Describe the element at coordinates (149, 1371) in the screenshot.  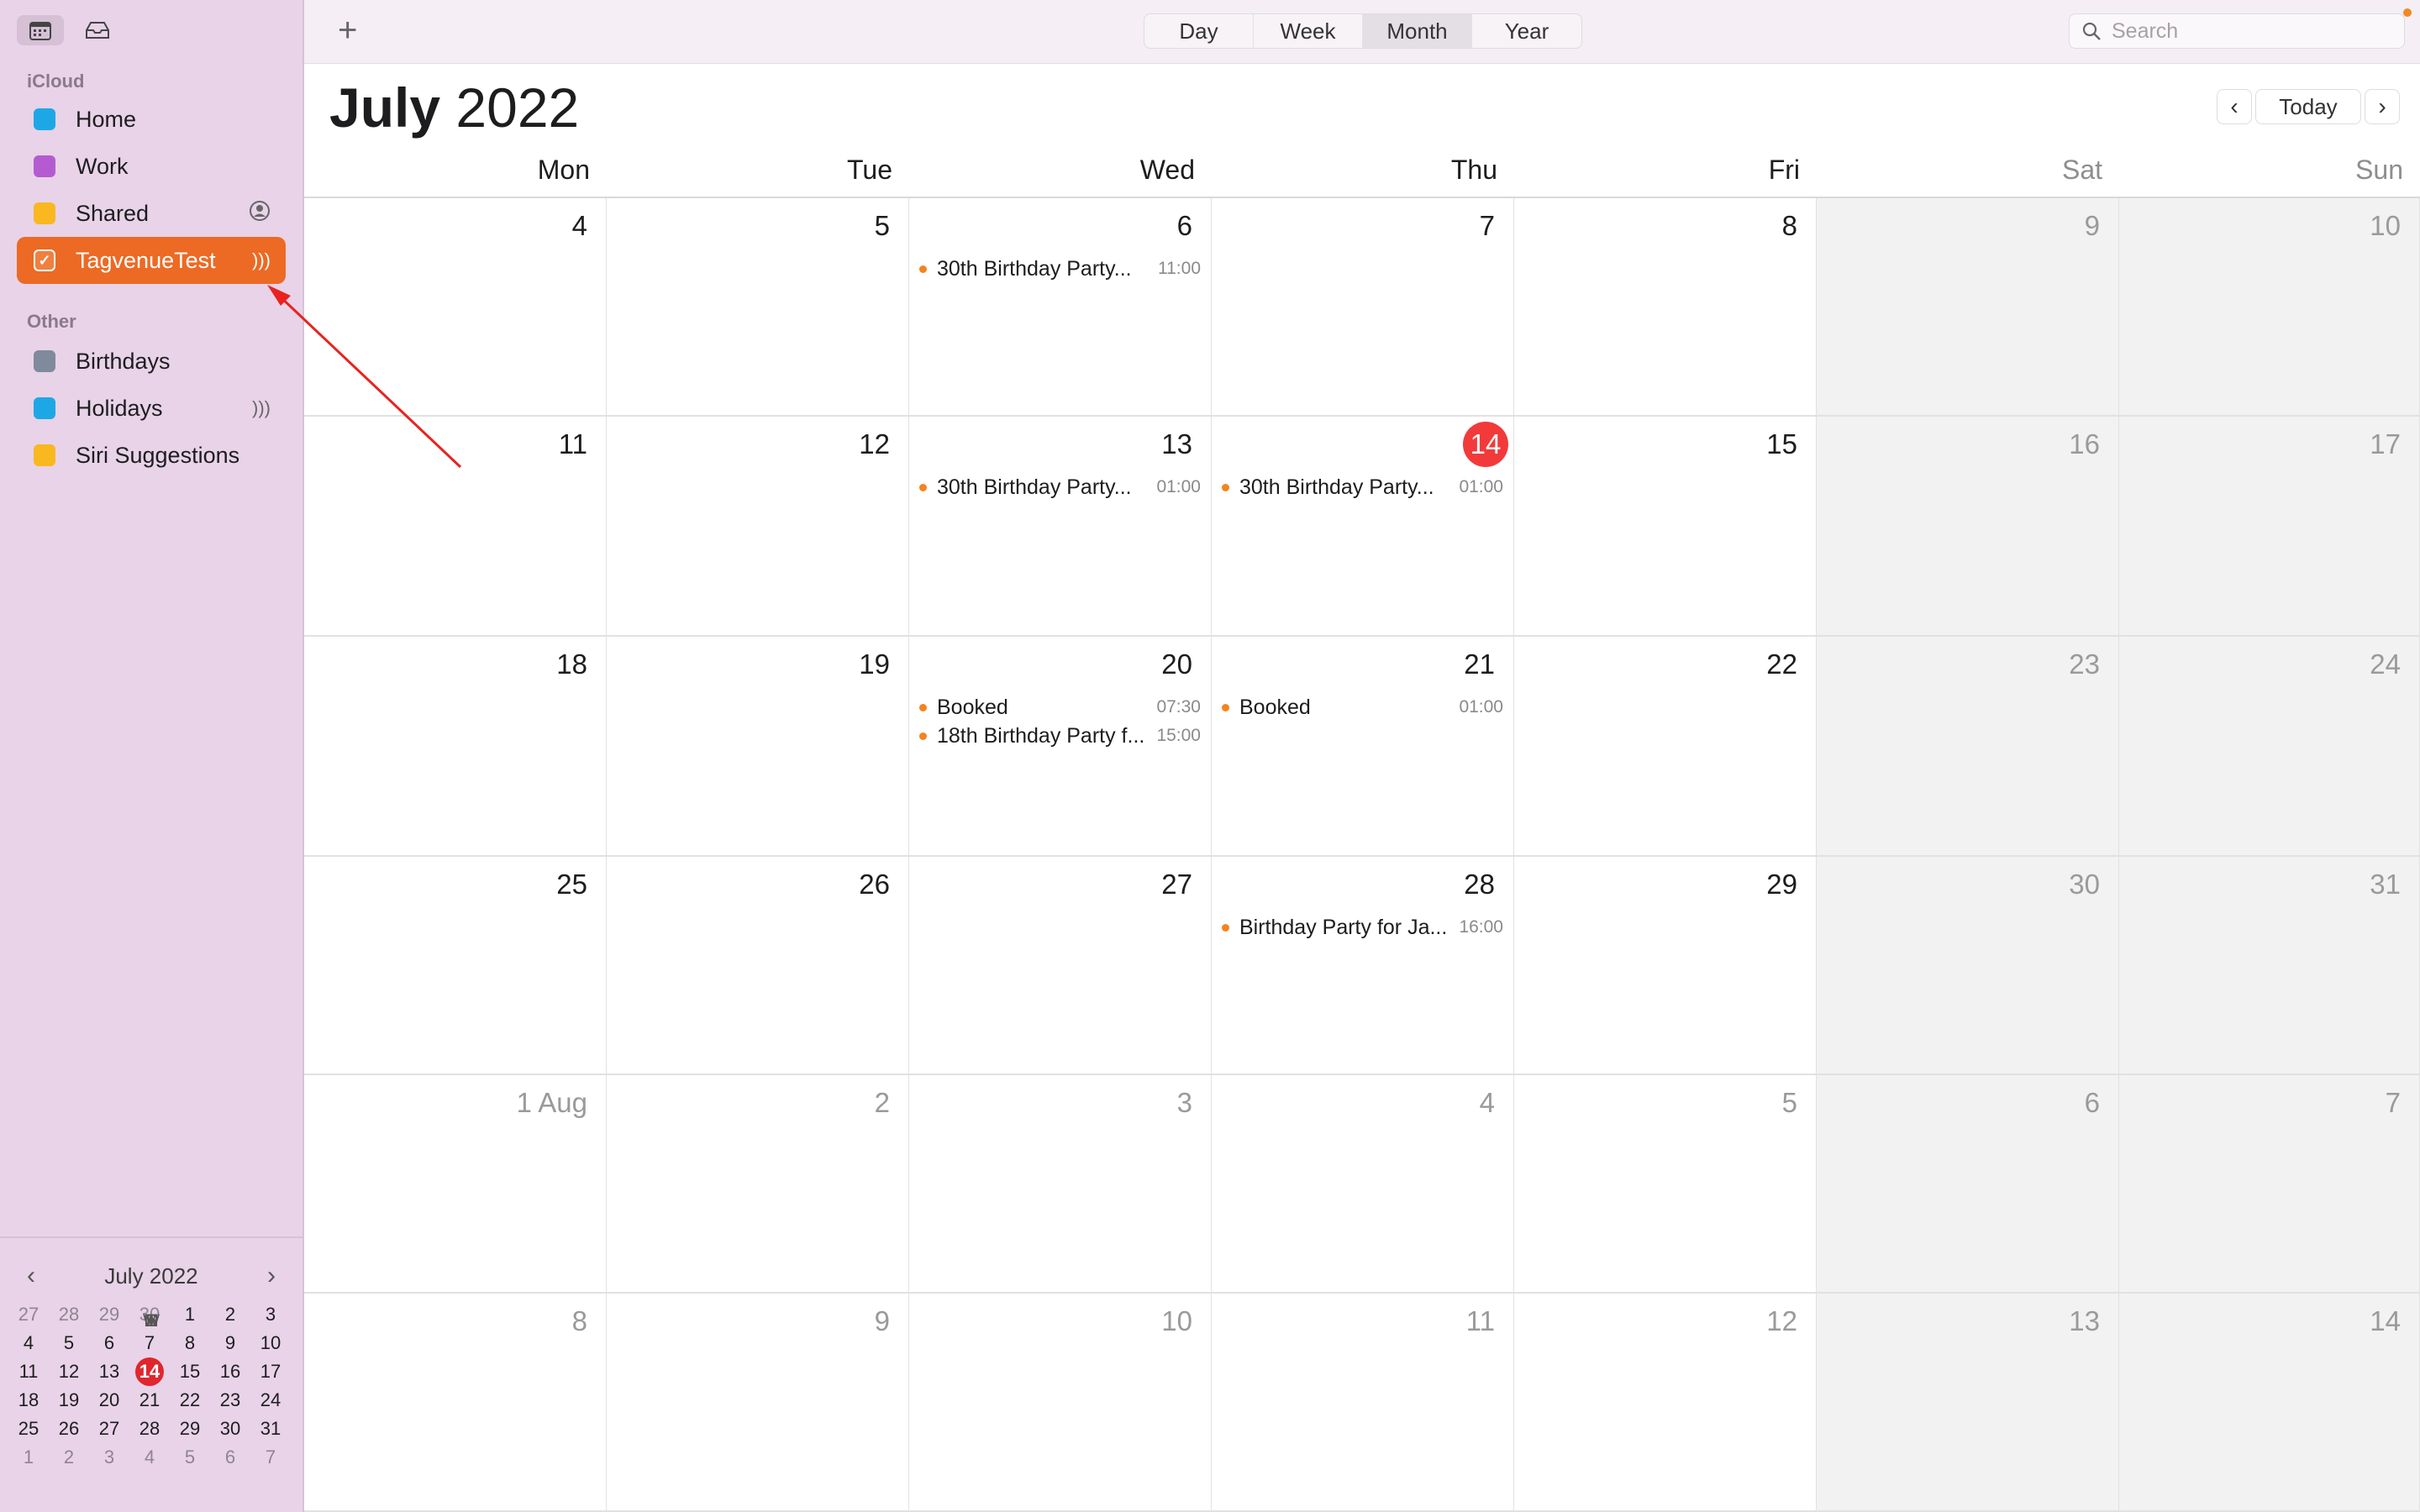
I see `mini-calendar-day: 14` at that location.